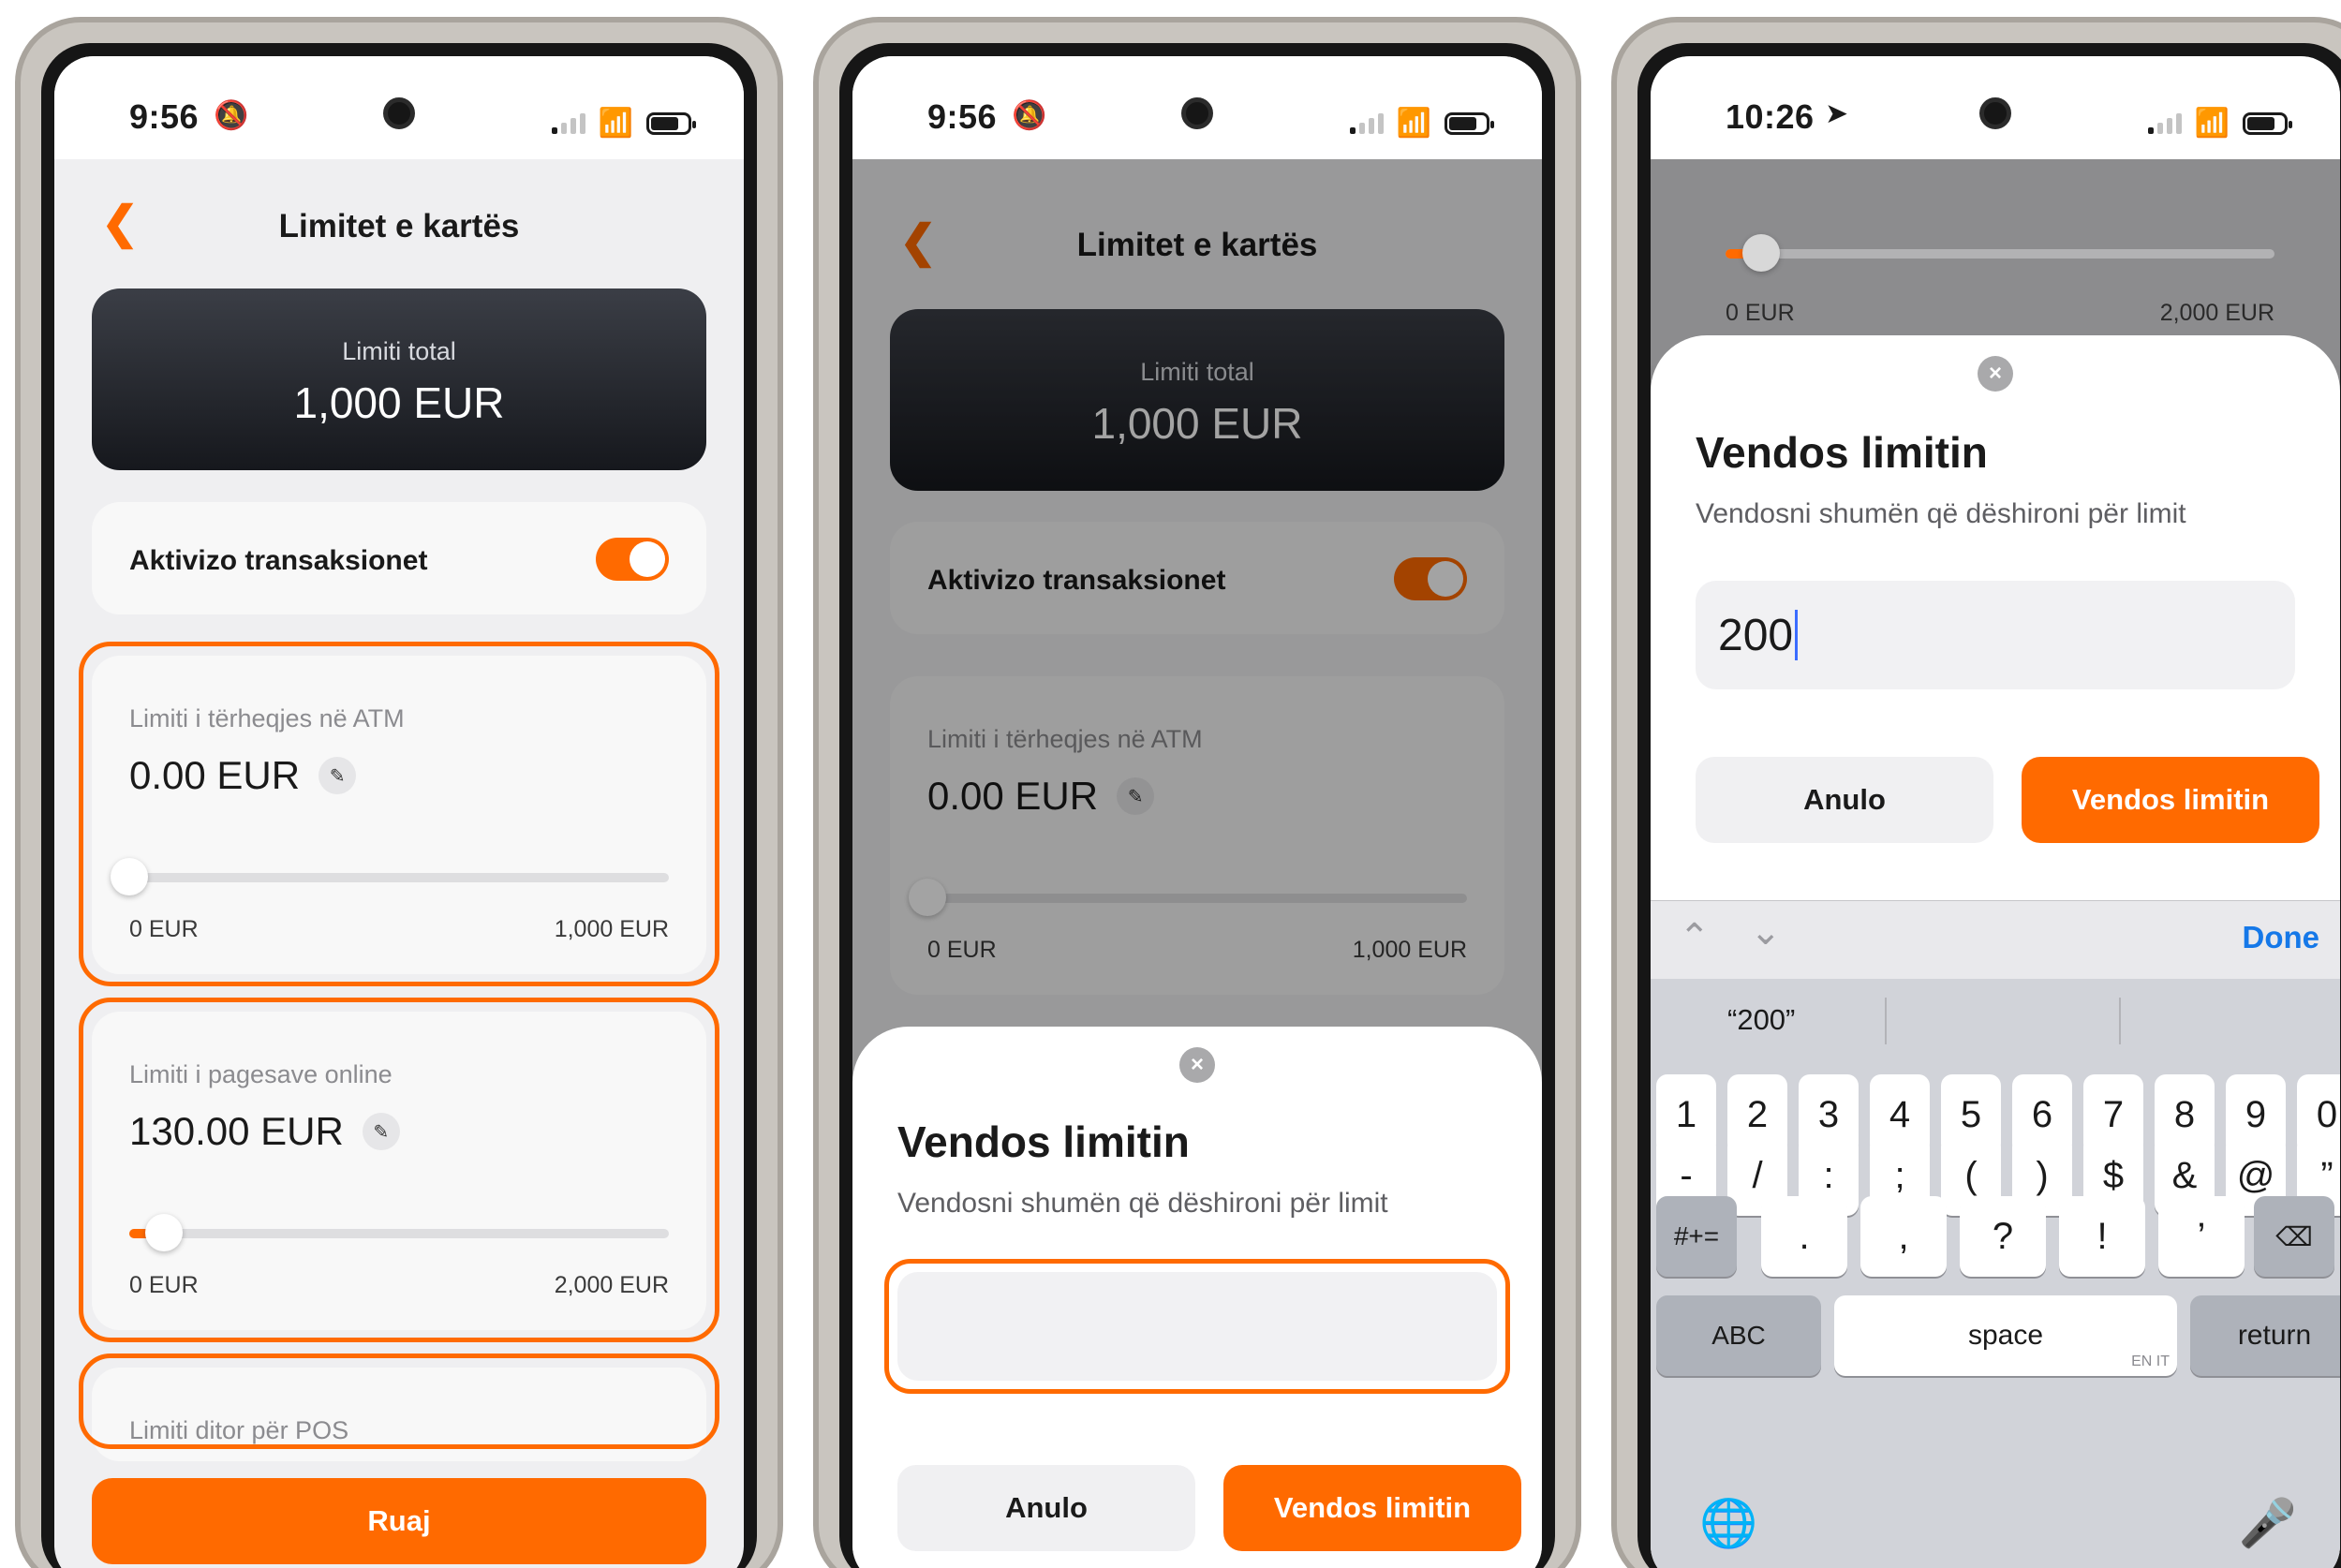 The image size is (2341, 1568). I want to click on backspace-icon: ⌫, so click(2294, 1236).